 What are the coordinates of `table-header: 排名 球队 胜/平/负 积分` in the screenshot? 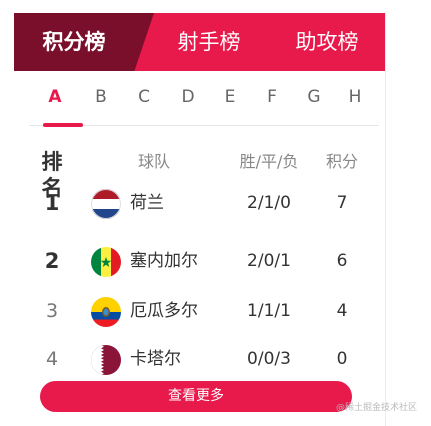 It's located at (199, 174).